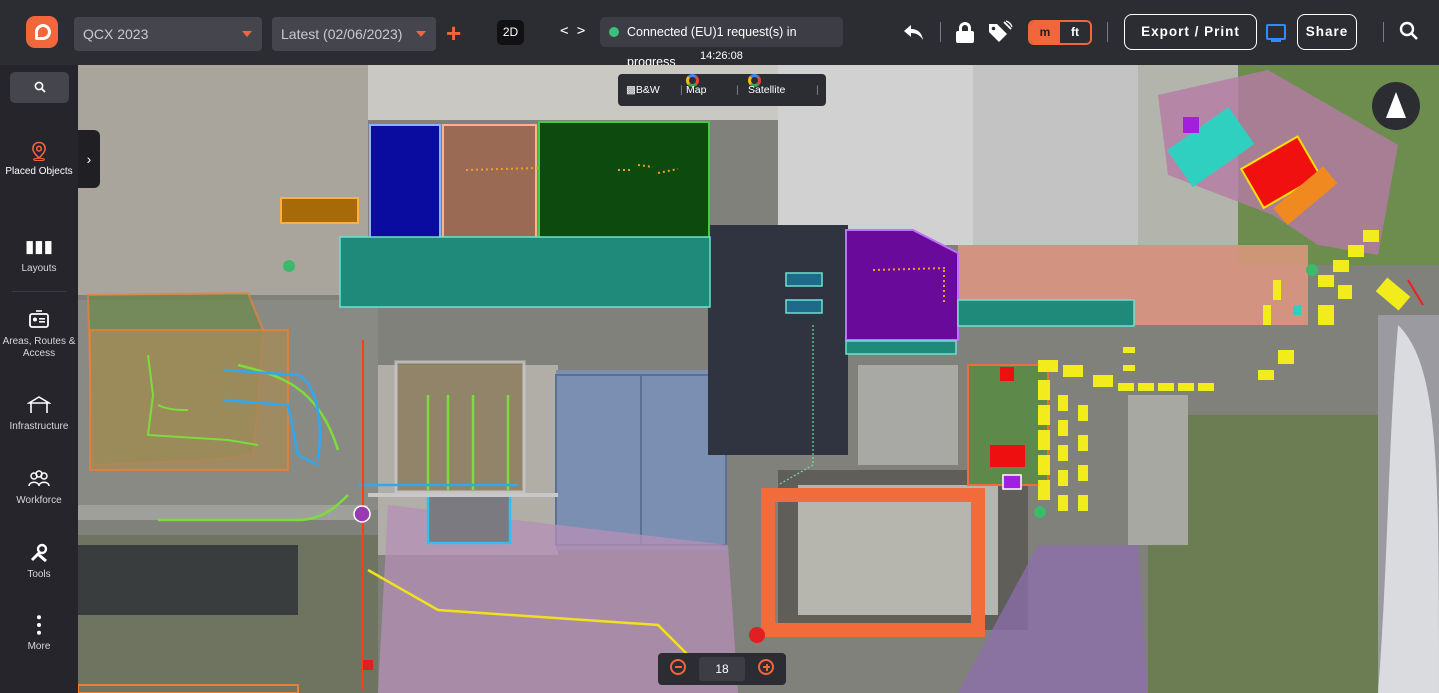 The image size is (1439, 693). I want to click on status-dot-icon, so click(614, 32).